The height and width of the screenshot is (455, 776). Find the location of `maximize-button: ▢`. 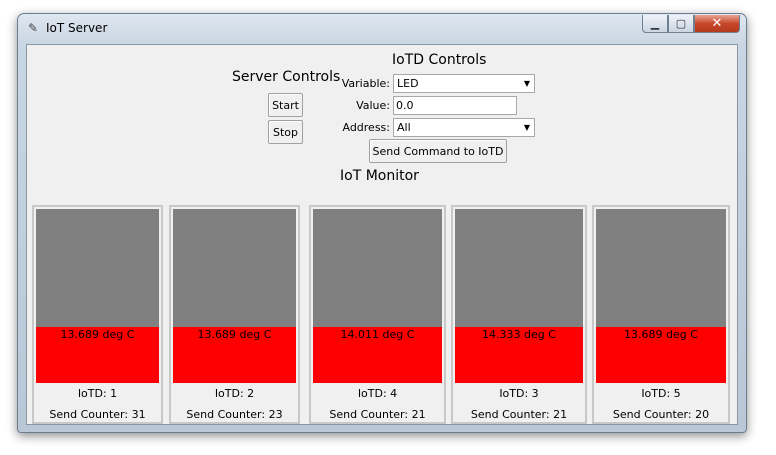

maximize-button: ▢ is located at coordinates (681, 24).